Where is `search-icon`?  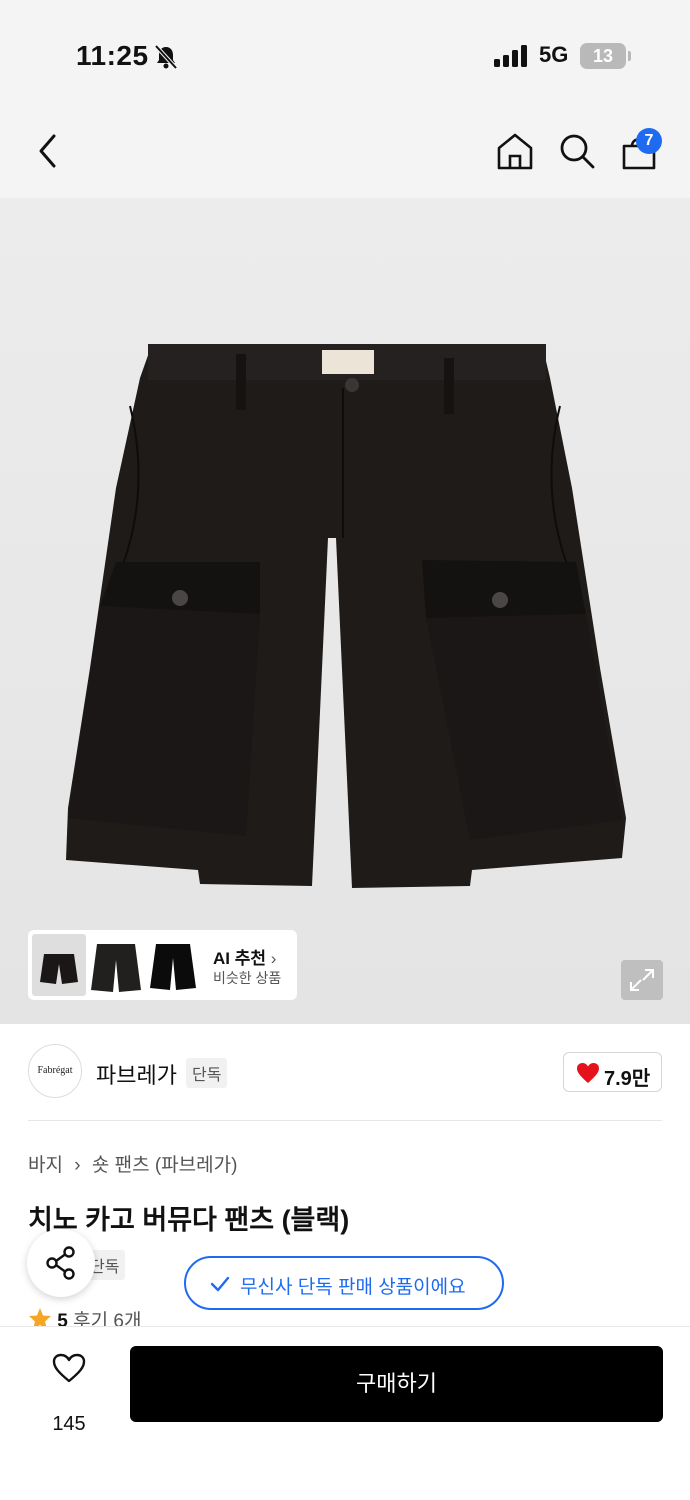 search-icon is located at coordinates (577, 151).